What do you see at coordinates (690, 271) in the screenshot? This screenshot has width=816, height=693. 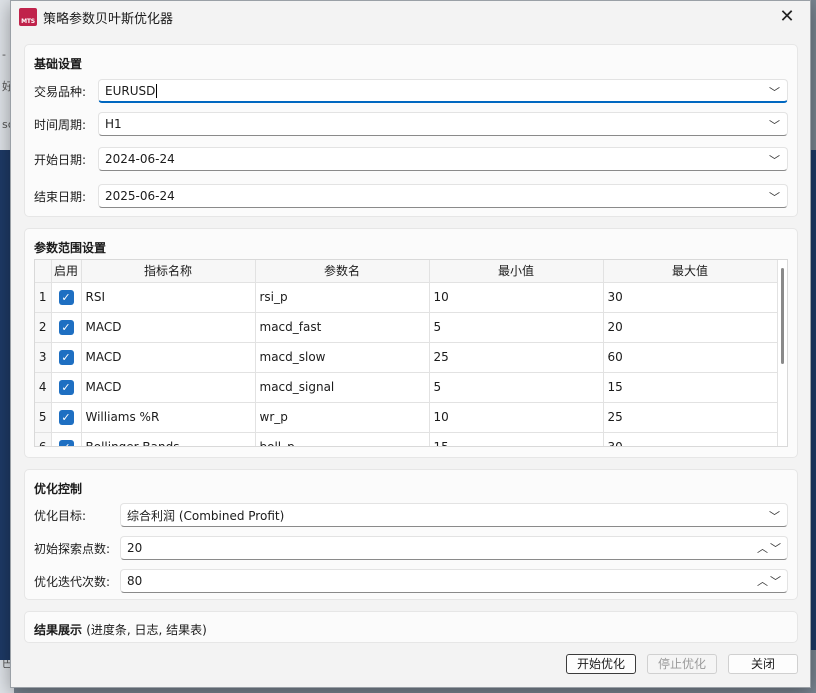 I see `column-header: 最大值` at bounding box center [690, 271].